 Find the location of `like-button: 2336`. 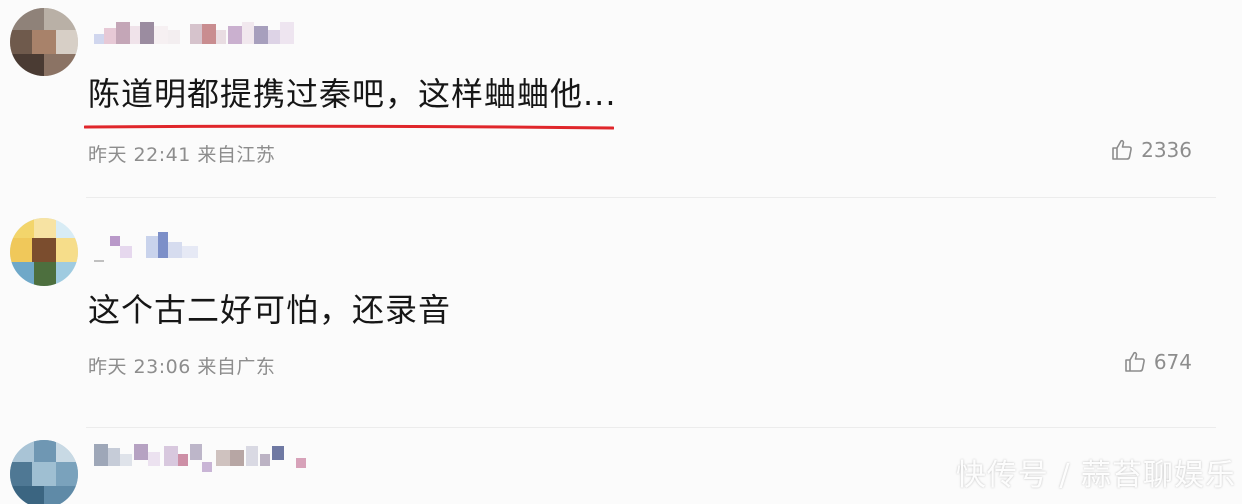

like-button: 2336 is located at coordinates (1151, 150).